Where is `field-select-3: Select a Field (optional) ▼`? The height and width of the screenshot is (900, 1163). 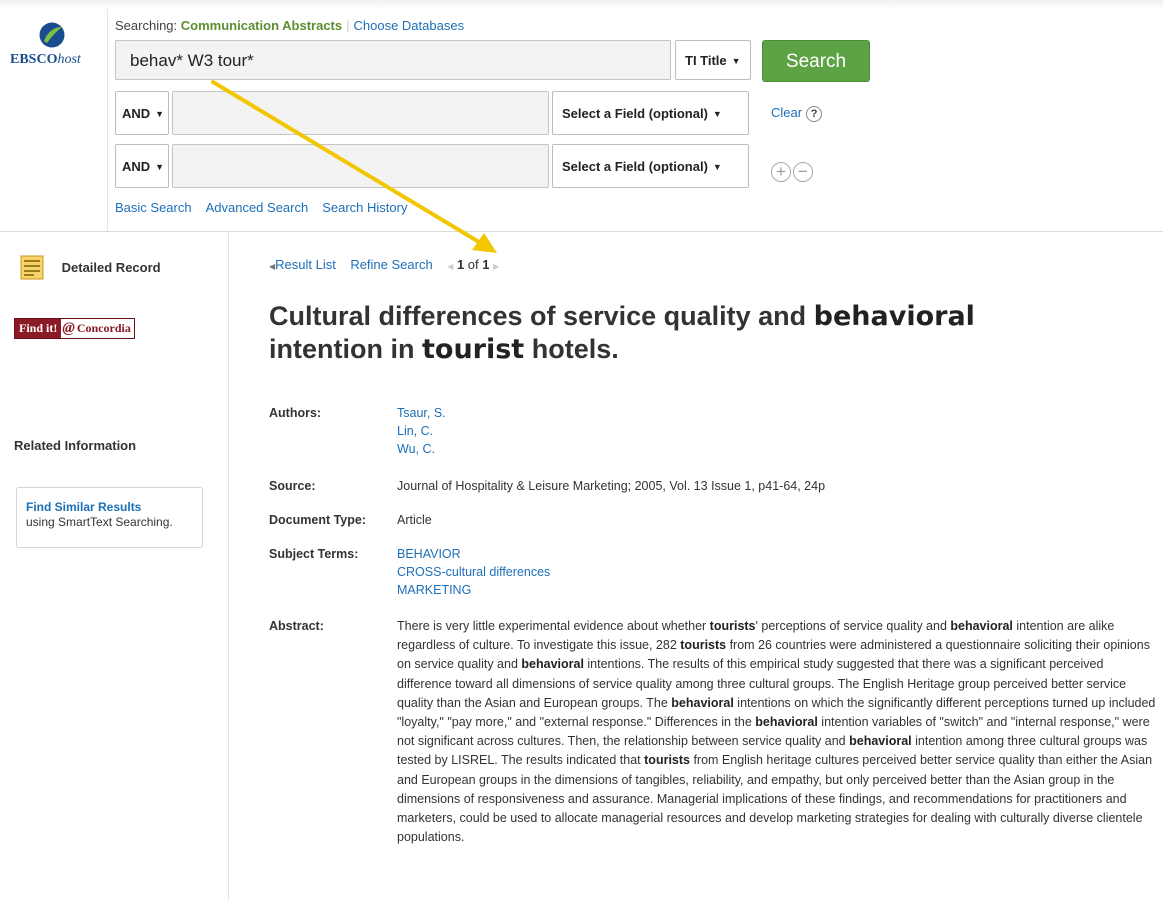 field-select-3: Select a Field (optional) ▼ is located at coordinates (650, 166).